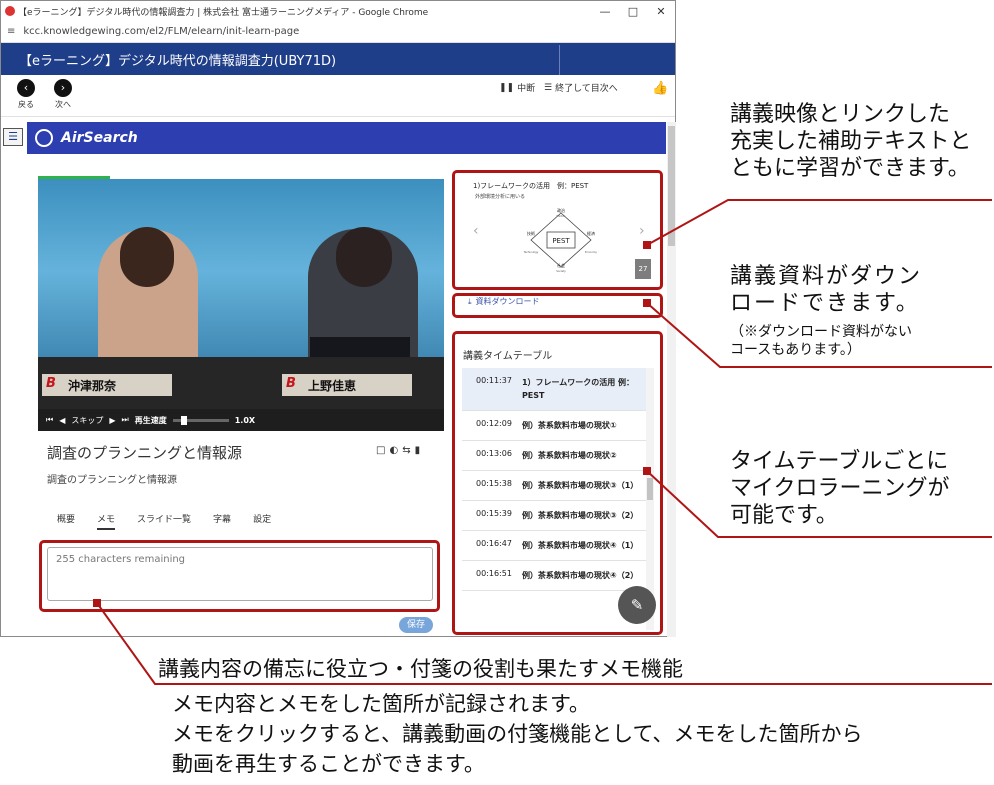 The width and height of the screenshot is (994, 785). What do you see at coordinates (821, 340) in the screenshot?
I see `annotation-download-note: （※ダウンロード資料がない コースもあります。）` at bounding box center [821, 340].